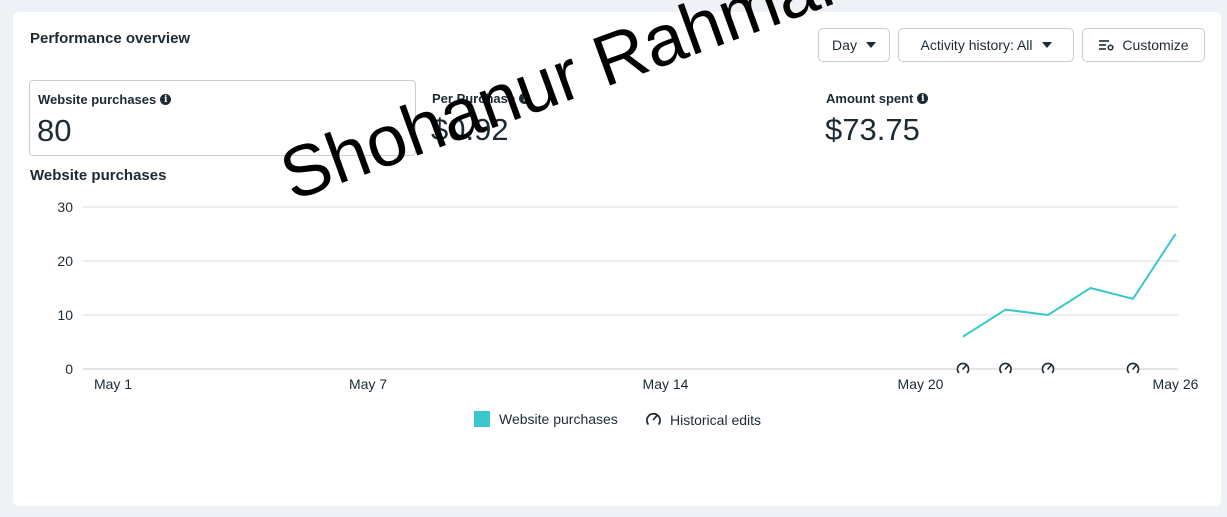 The height and width of the screenshot is (517, 1227). I want to click on x-tick-label: May 20, so click(921, 384).